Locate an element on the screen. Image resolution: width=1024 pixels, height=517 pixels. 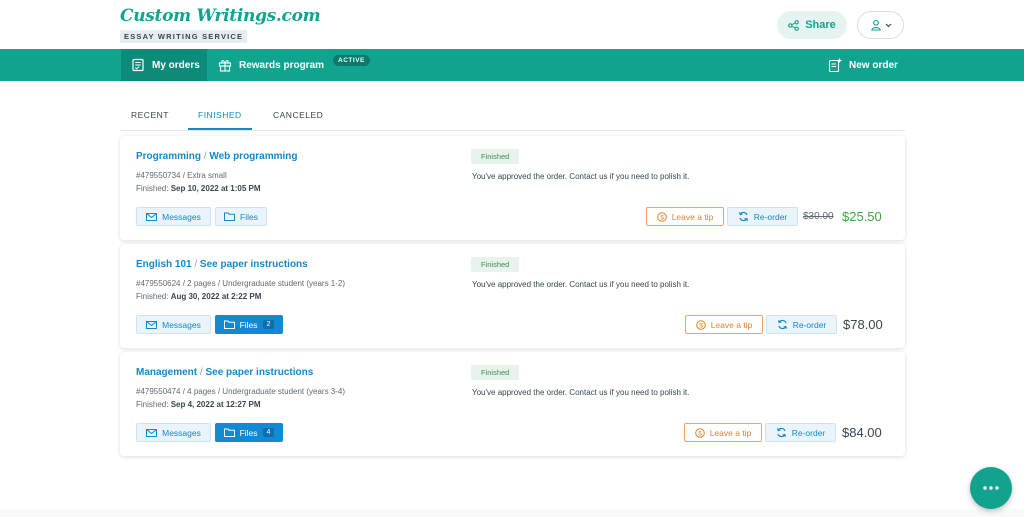
gift-icon is located at coordinates (225, 65).